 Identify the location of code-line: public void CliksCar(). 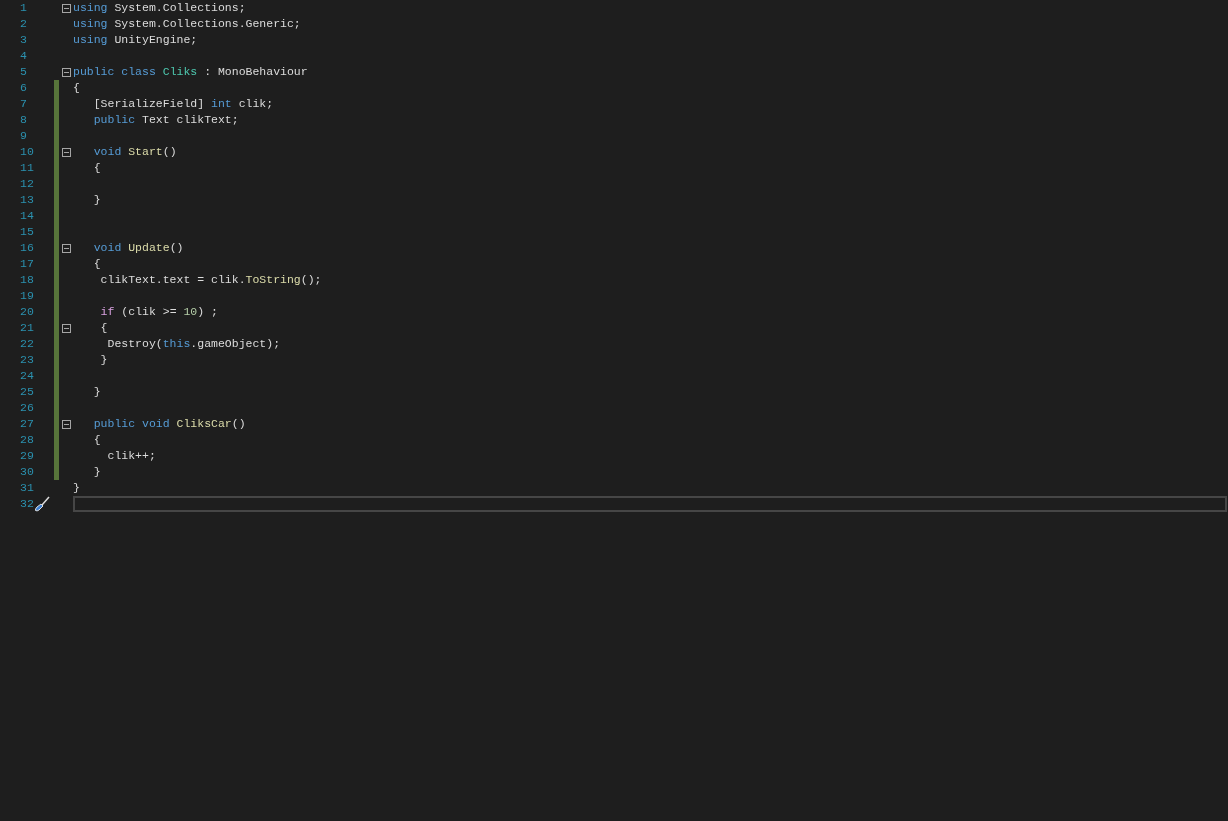
(169, 424).